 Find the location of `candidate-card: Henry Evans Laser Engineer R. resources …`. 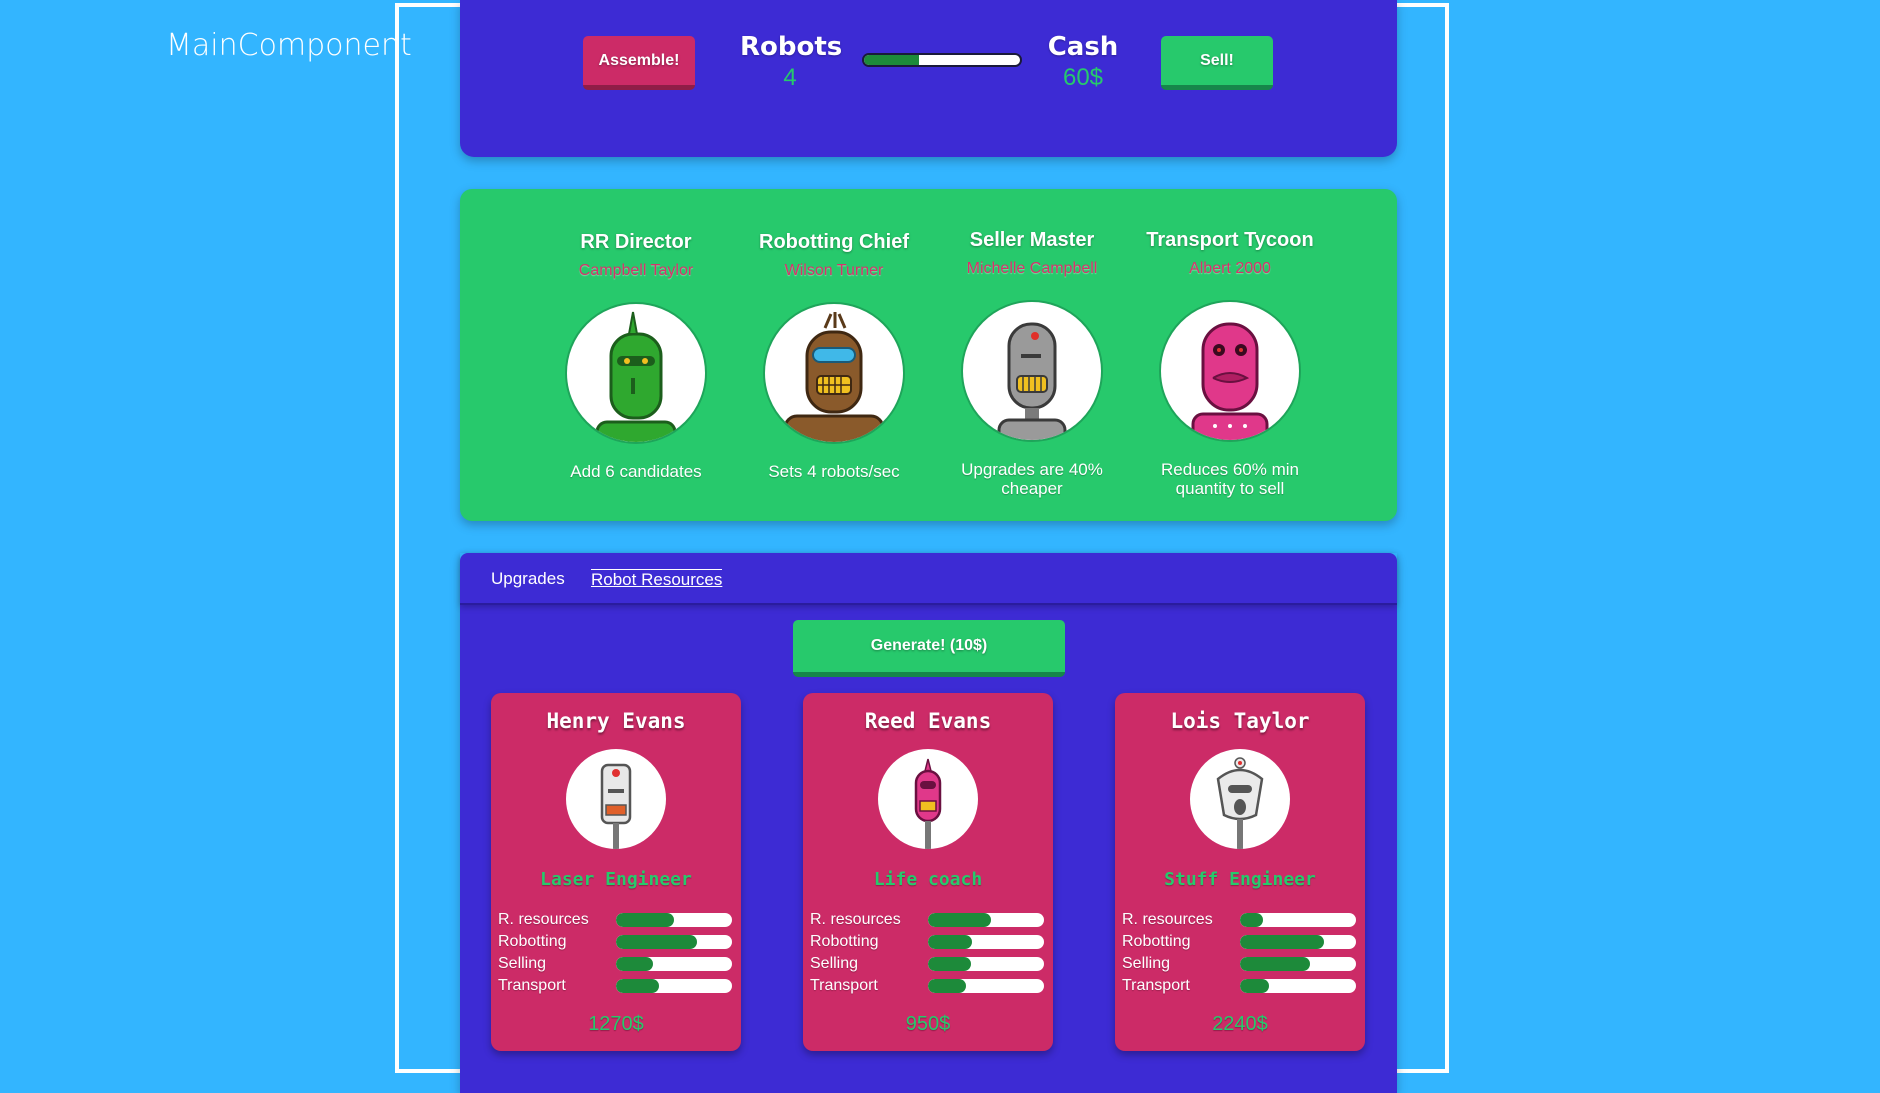

candidate-card: Henry Evans Laser Engineer R. resources … is located at coordinates (616, 872).